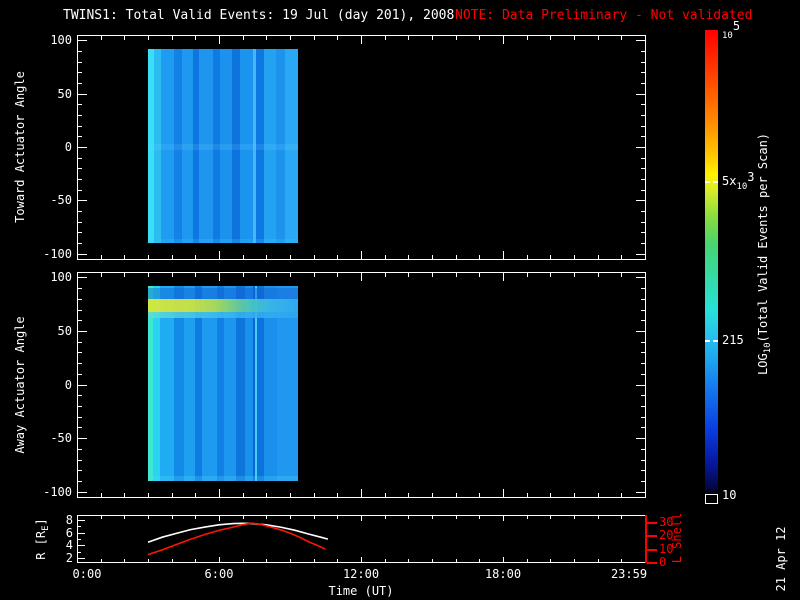 The width and height of the screenshot is (800, 600). I want to click on heatmap-toward, so click(223, 145).